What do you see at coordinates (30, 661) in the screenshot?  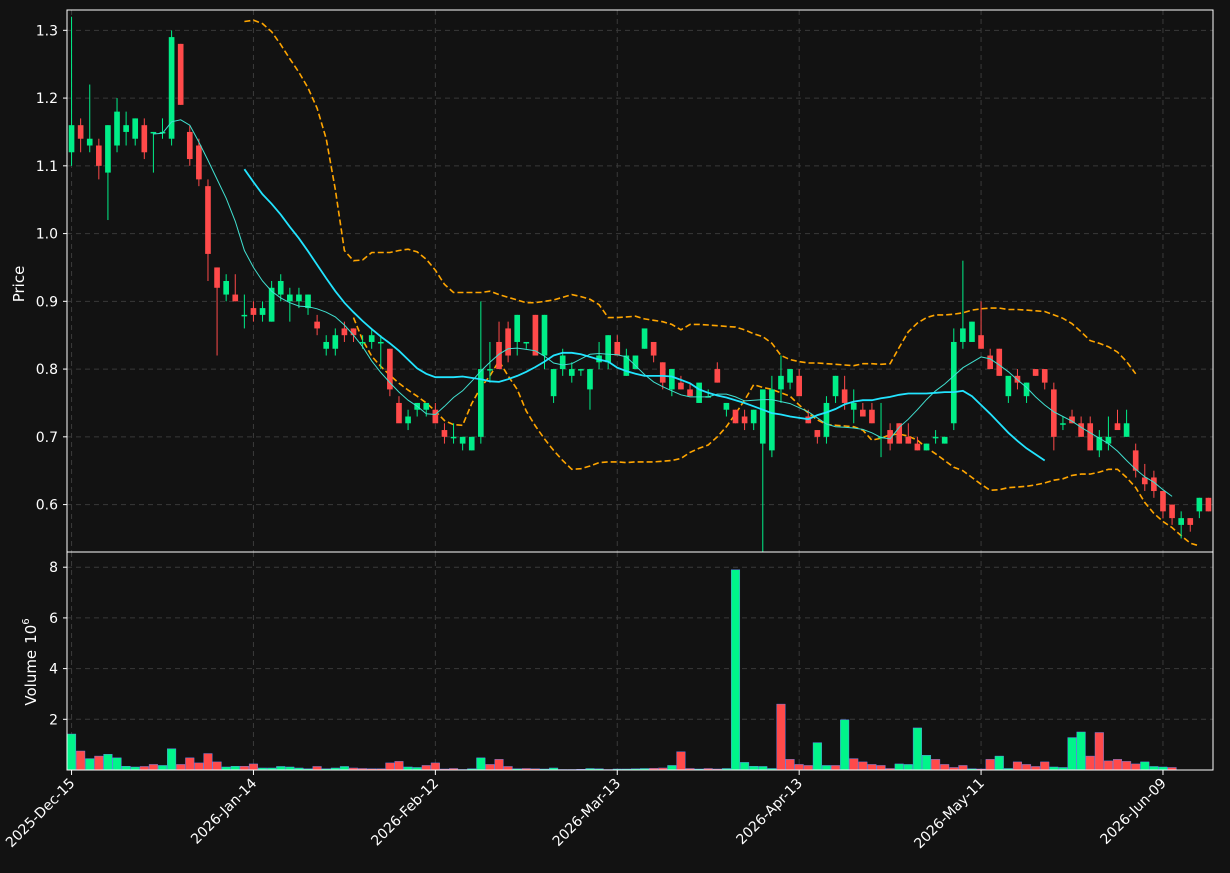 I see `volume-axis-label: Volume 106` at bounding box center [30, 661].